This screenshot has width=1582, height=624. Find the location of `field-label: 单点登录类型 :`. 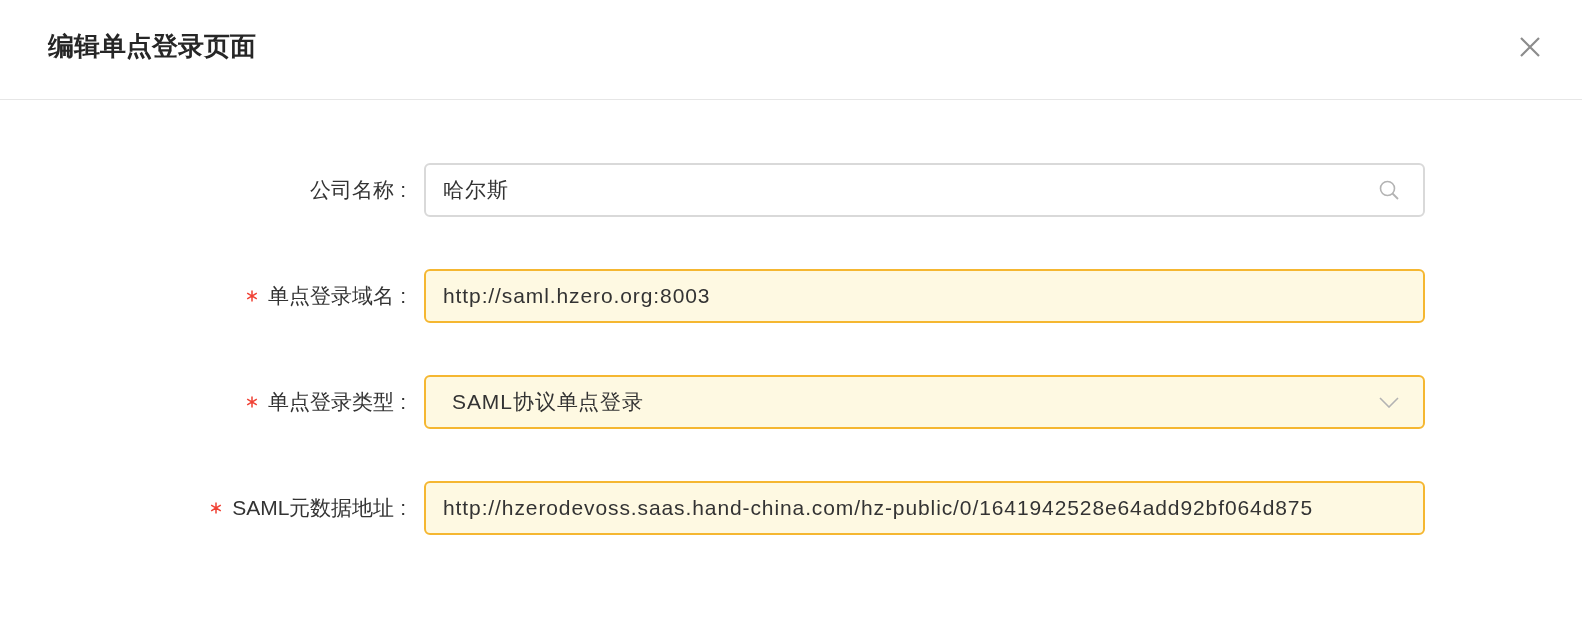

field-label: 单点登录类型 : is located at coordinates (337, 402).